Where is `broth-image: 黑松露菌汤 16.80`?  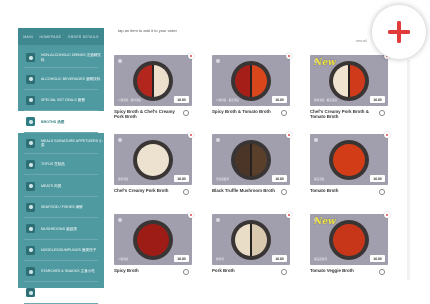
broth-image: 黑松露菌汤 16.80 is located at coordinates (251, 159).